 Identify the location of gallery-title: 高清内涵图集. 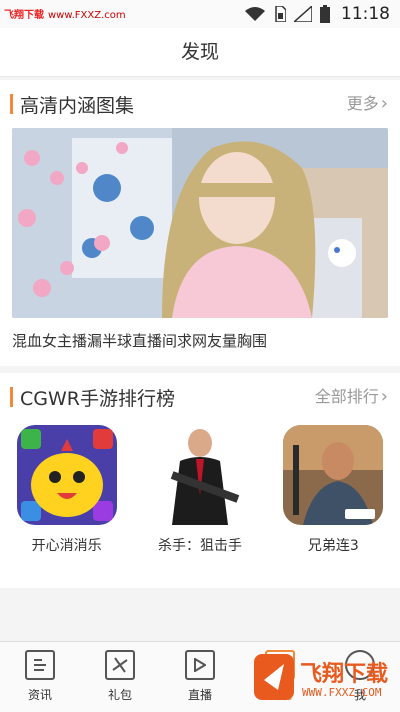
(77, 105).